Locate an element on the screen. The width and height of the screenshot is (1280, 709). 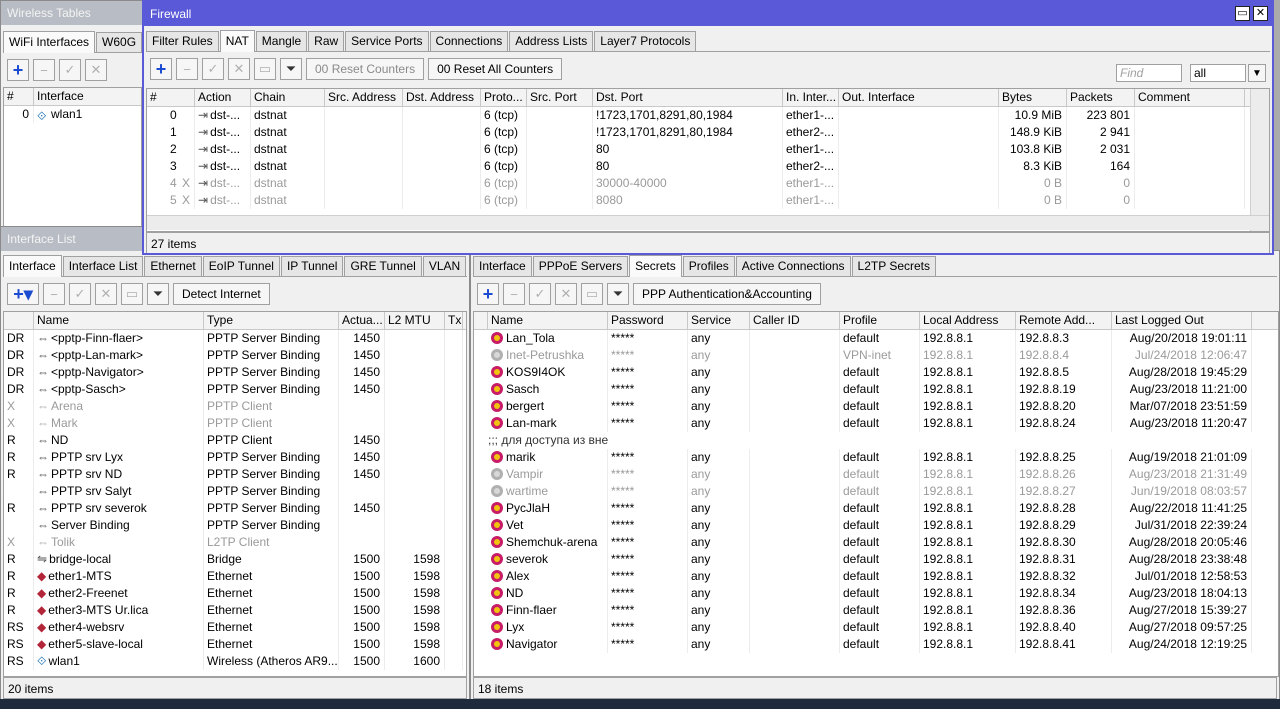
col-header-profile: Profile is located at coordinates (880, 320).